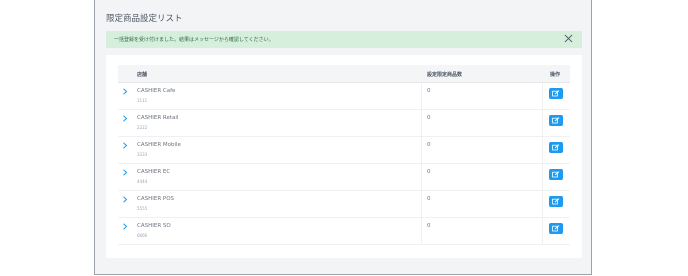  Describe the element at coordinates (344, 204) in the screenshot. I see `table-row: CASHIER POS 5555 0` at that location.